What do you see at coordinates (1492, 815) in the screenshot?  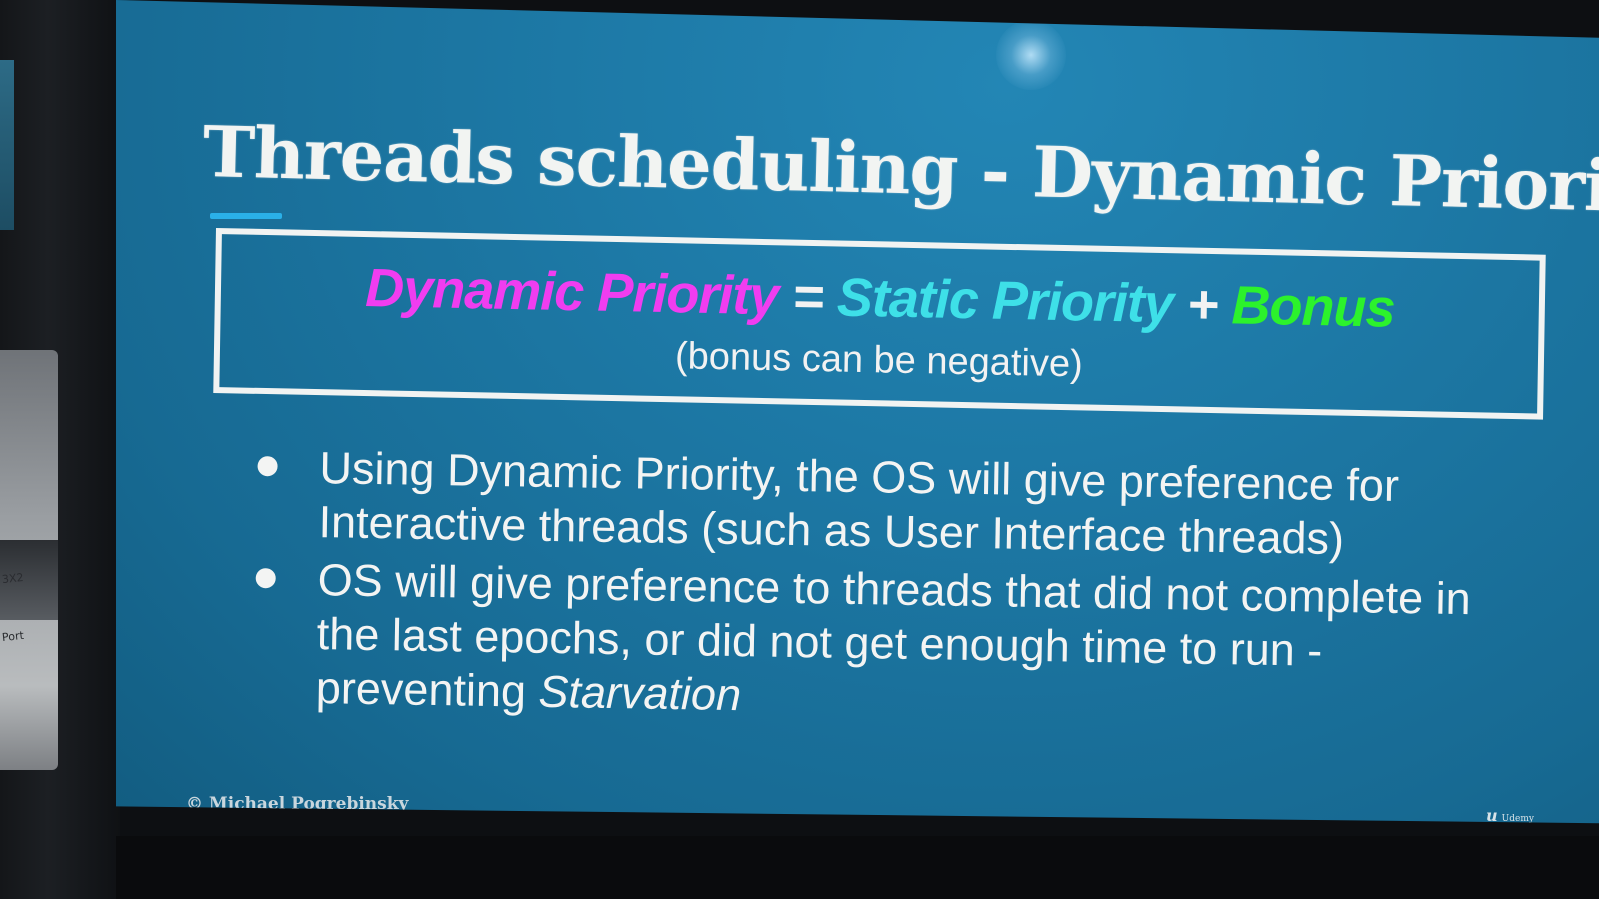 I see `udemy-logo-mark: u` at bounding box center [1492, 815].